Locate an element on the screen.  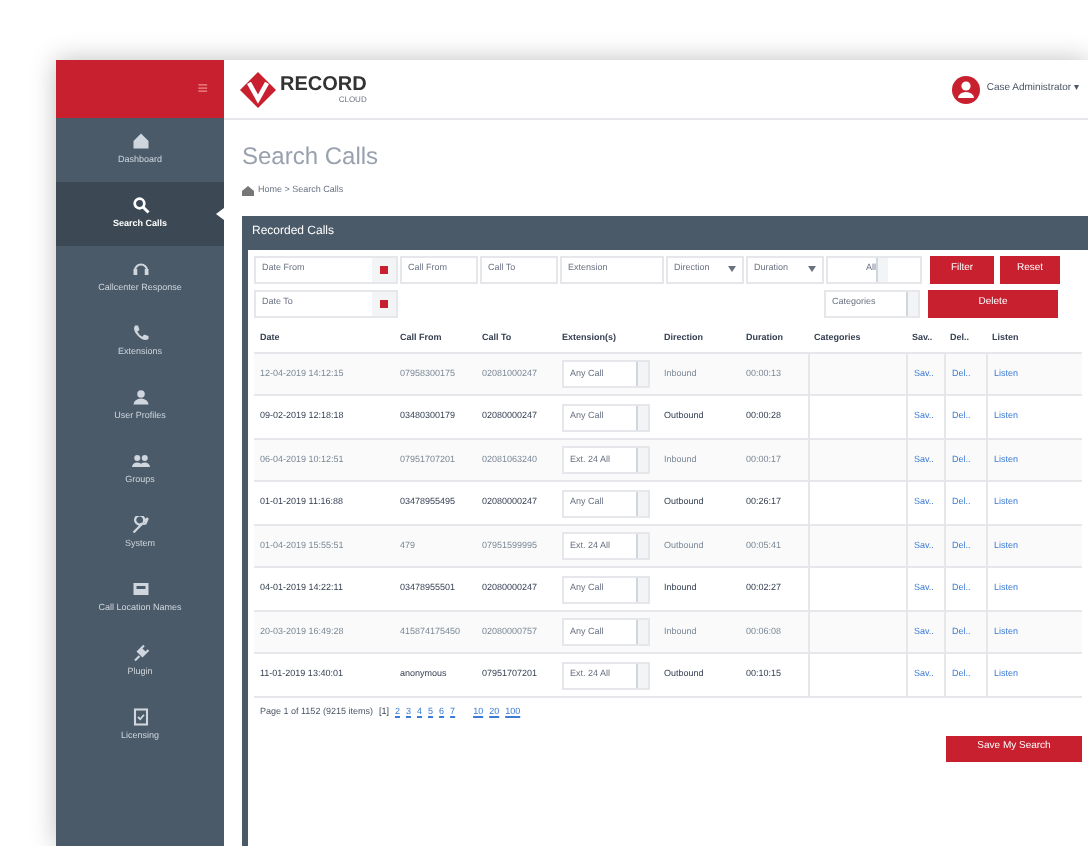
headset-icon is located at coordinates (140, 269).